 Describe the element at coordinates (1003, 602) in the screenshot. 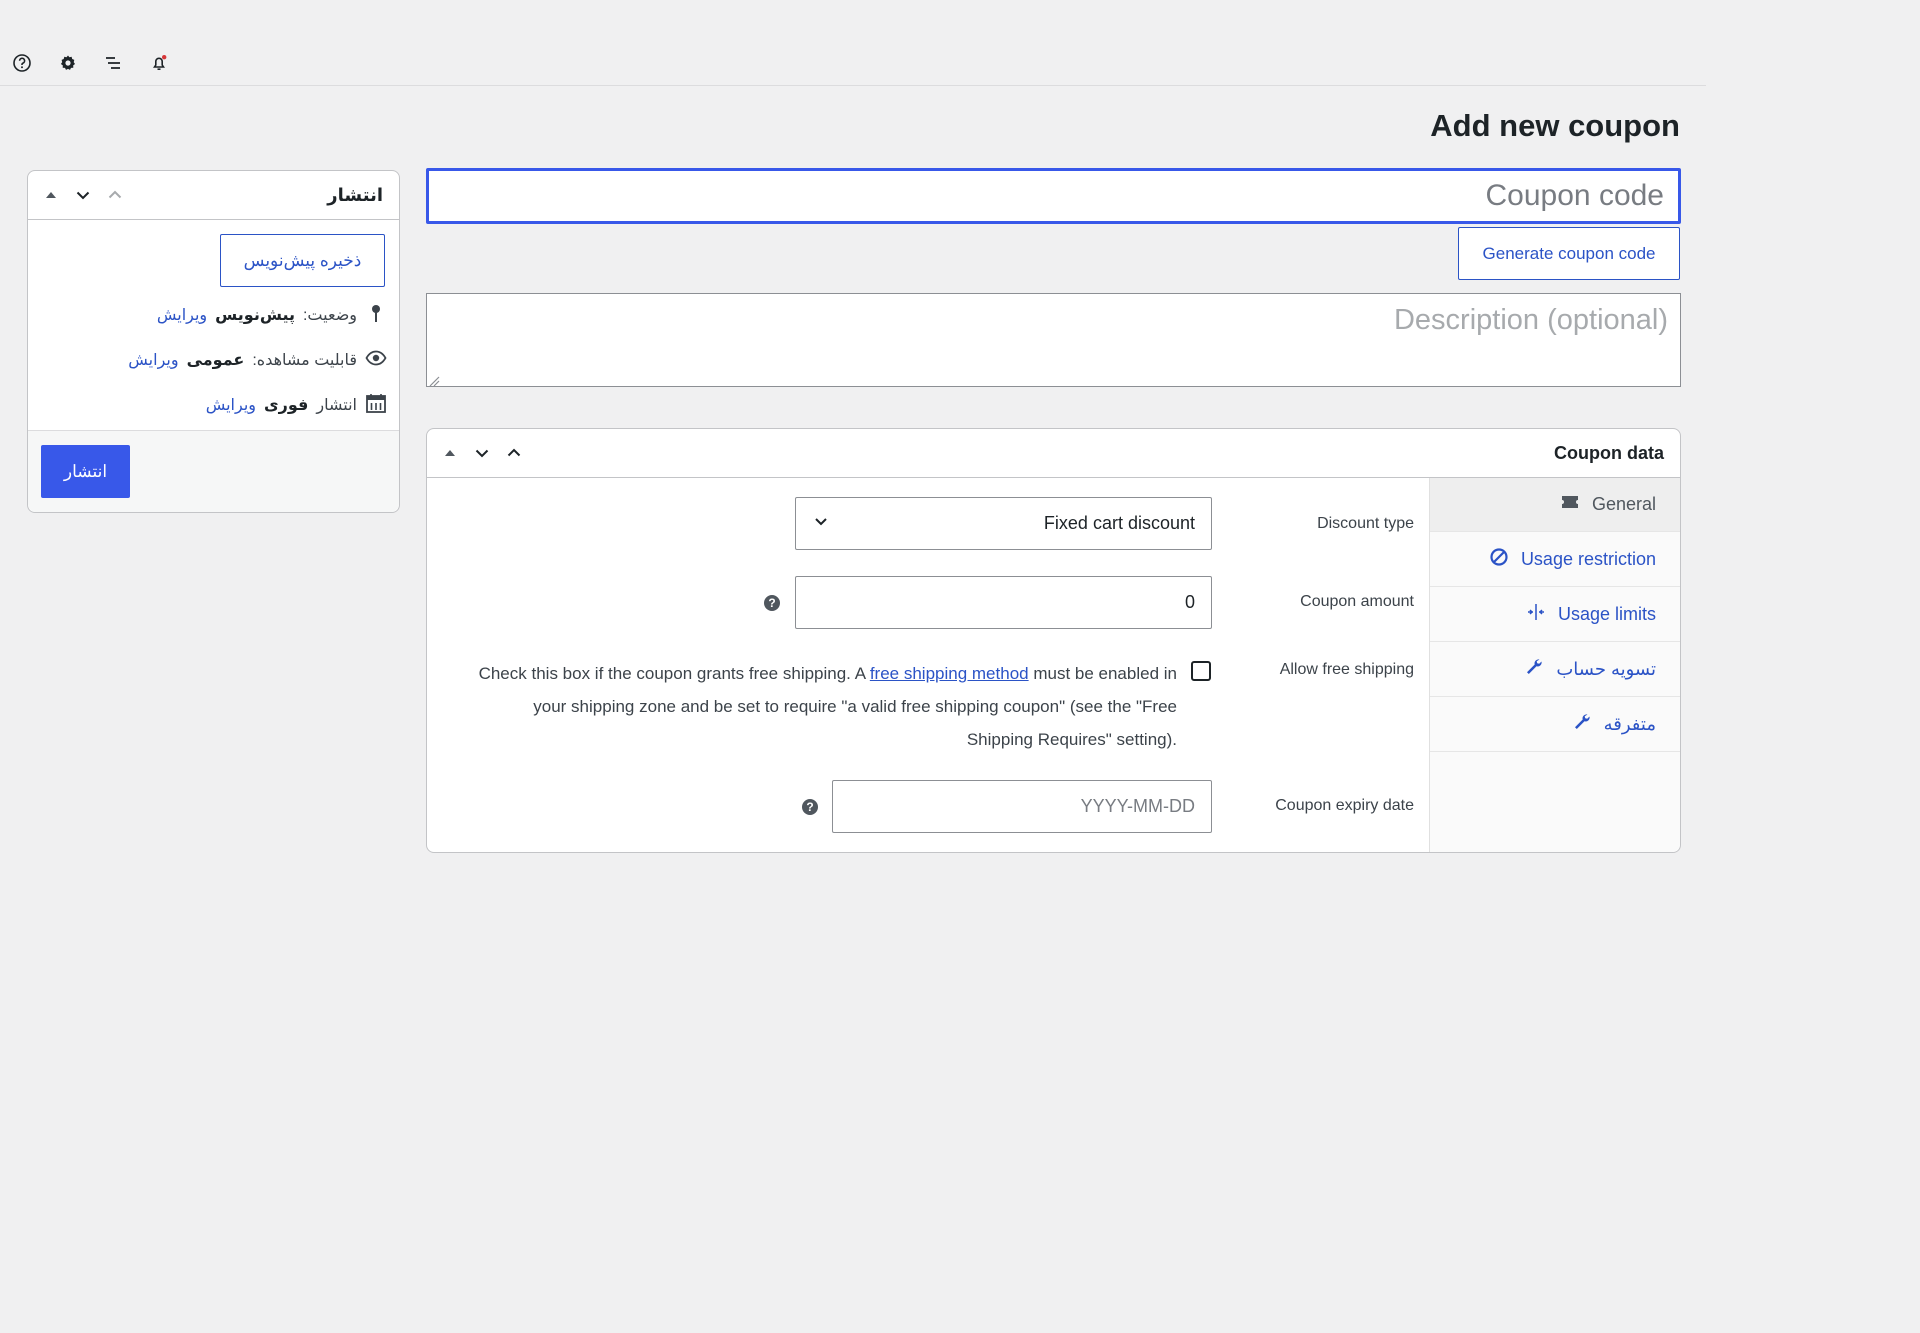

I see `coupon-amount-input` at that location.